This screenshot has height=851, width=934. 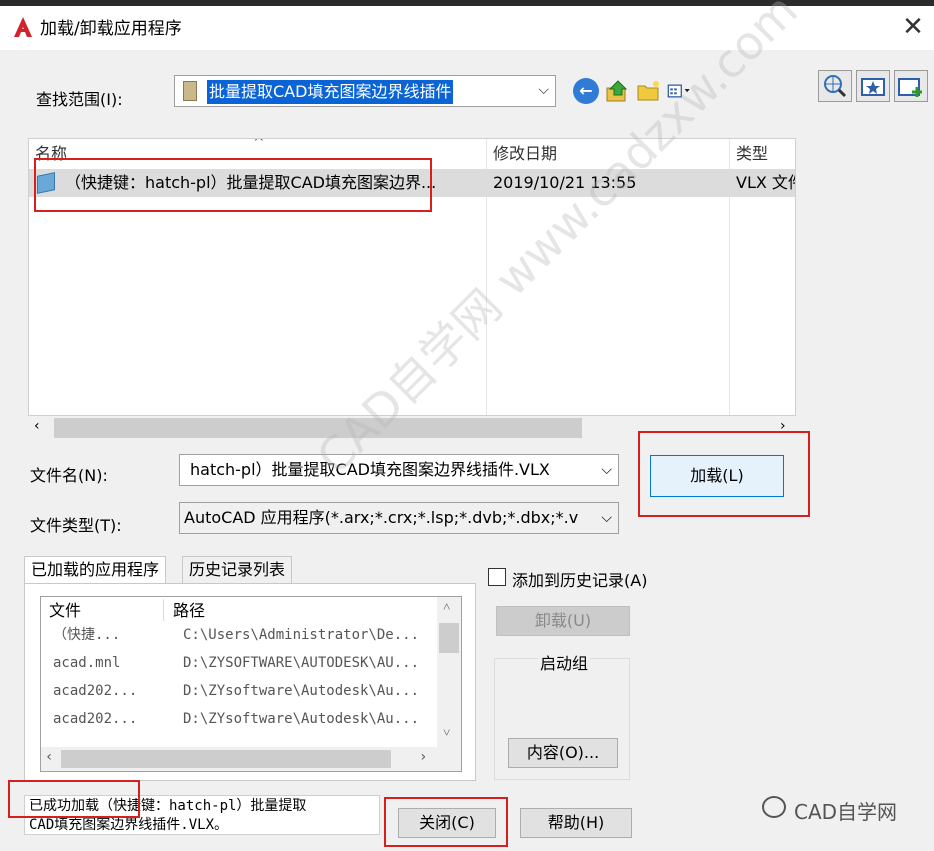 I want to click on highlight-status, so click(x=74, y=799).